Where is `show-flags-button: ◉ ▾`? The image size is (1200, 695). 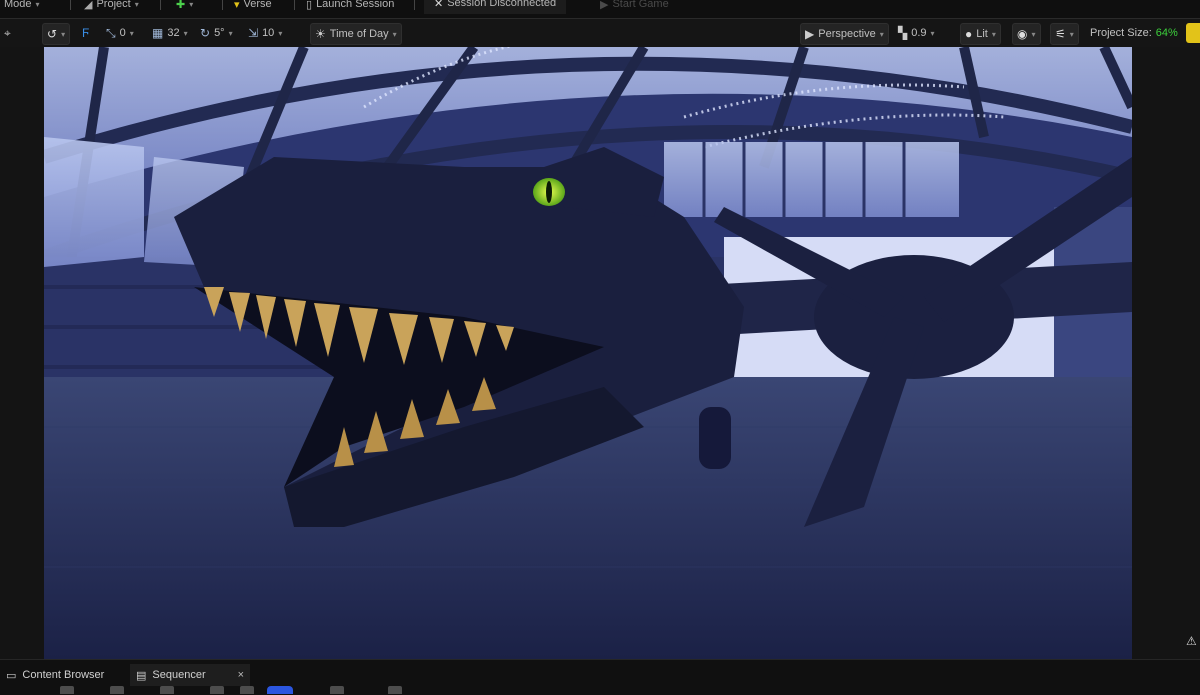
show-flags-button: ◉ ▾ is located at coordinates (1026, 34).